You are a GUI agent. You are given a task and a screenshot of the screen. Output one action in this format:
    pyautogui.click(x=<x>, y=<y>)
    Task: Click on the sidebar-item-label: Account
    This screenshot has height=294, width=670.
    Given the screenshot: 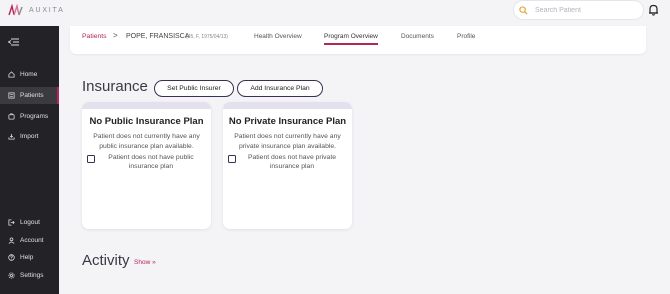 What is the action you would take?
    pyautogui.click(x=32, y=240)
    